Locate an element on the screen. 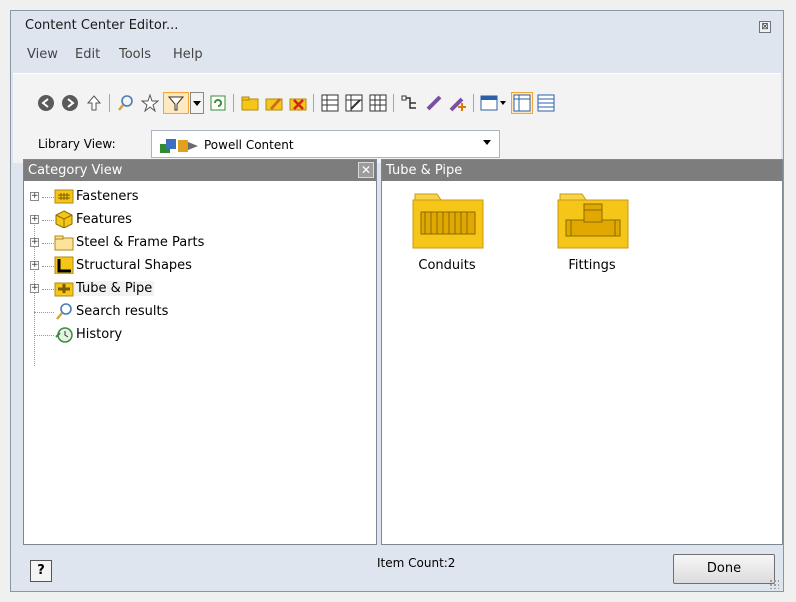  toolbar is located at coordinates (397, 99).